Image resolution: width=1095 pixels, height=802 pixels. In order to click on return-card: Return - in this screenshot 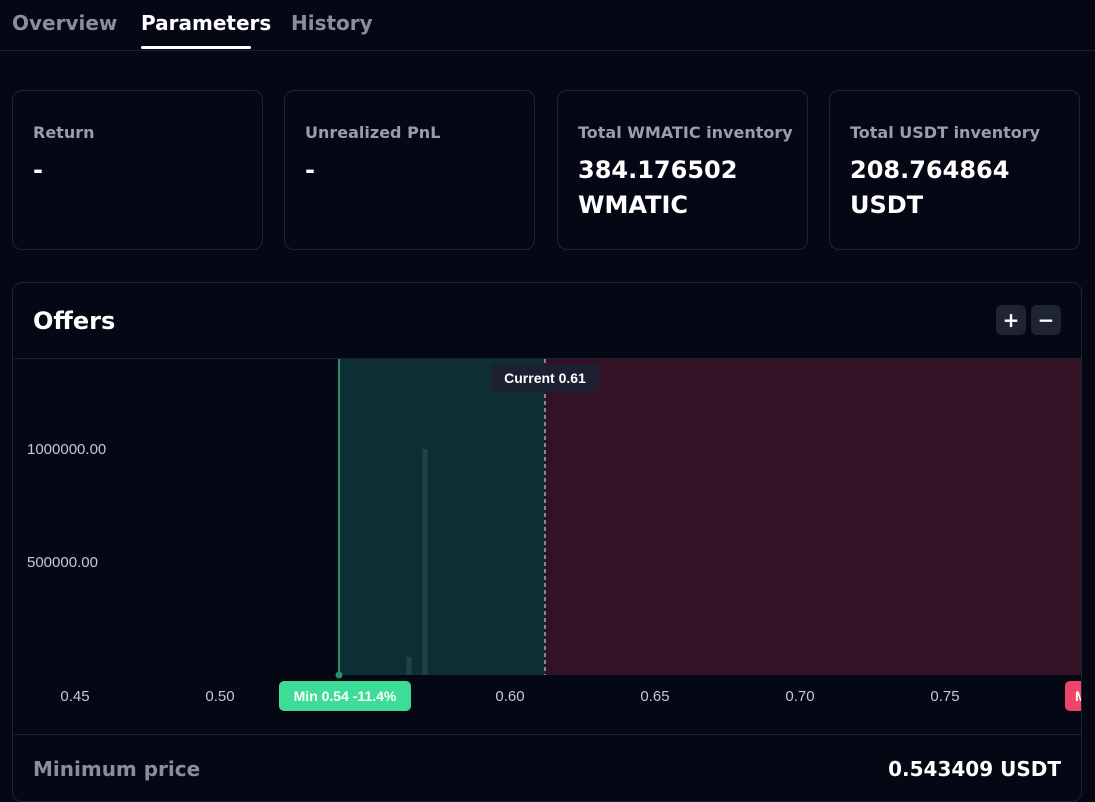, I will do `click(137, 170)`.